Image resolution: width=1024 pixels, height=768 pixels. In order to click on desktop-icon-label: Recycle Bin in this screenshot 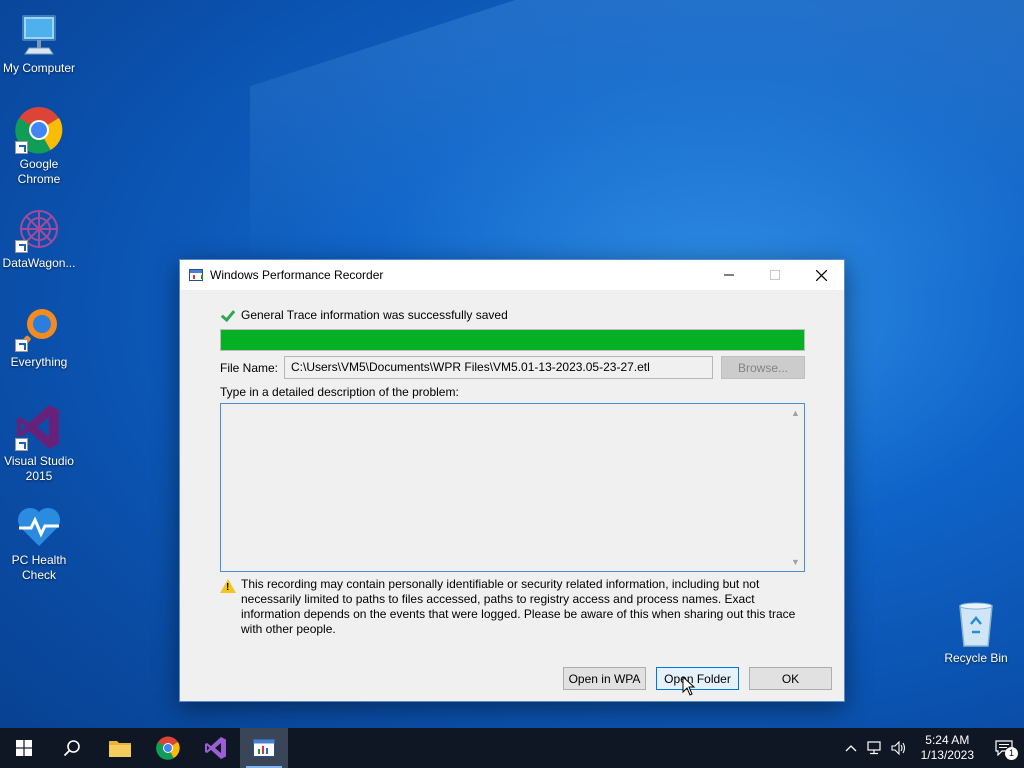, I will do `click(976, 658)`.